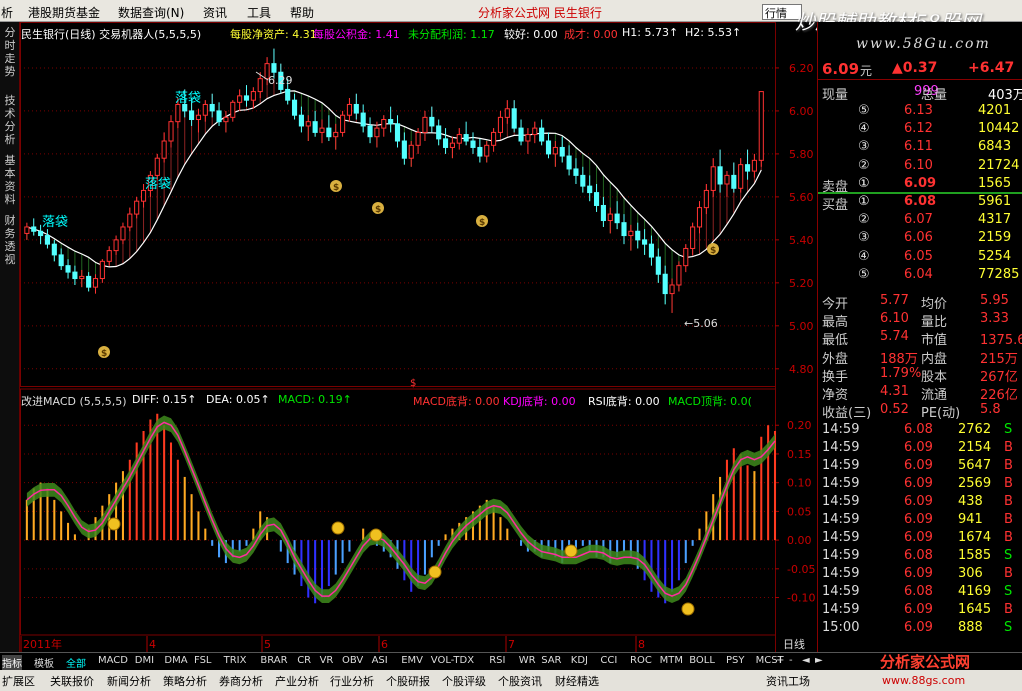  What do you see at coordinates (175, 660) in the screenshot?
I see `indicator-tab-dma: DMA` at bounding box center [175, 660].